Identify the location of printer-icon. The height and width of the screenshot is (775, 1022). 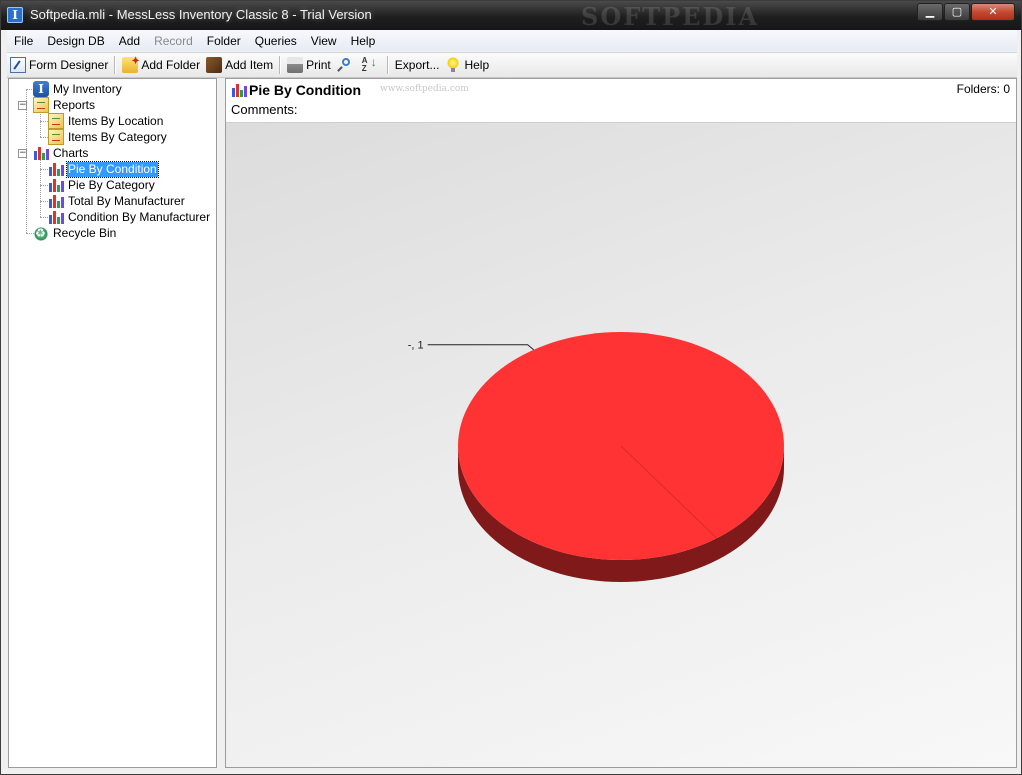
(295, 65).